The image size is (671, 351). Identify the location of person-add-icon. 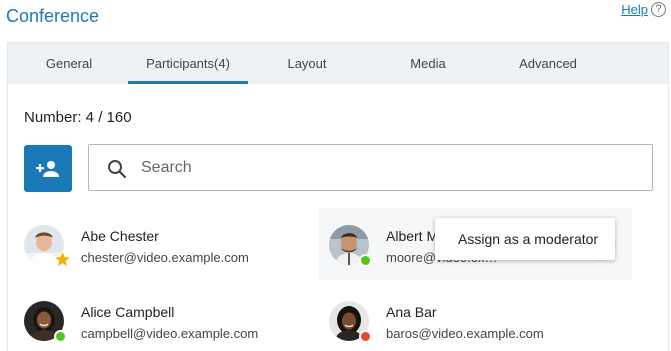
(47, 168).